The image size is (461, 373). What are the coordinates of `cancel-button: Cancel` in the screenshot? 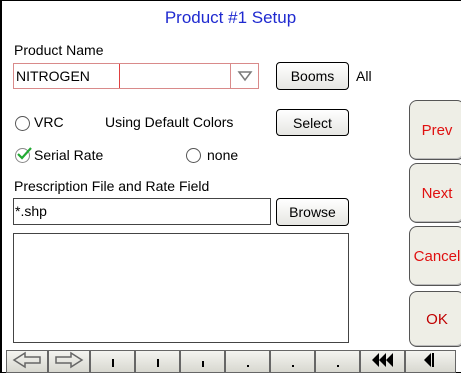 It's located at (435, 256).